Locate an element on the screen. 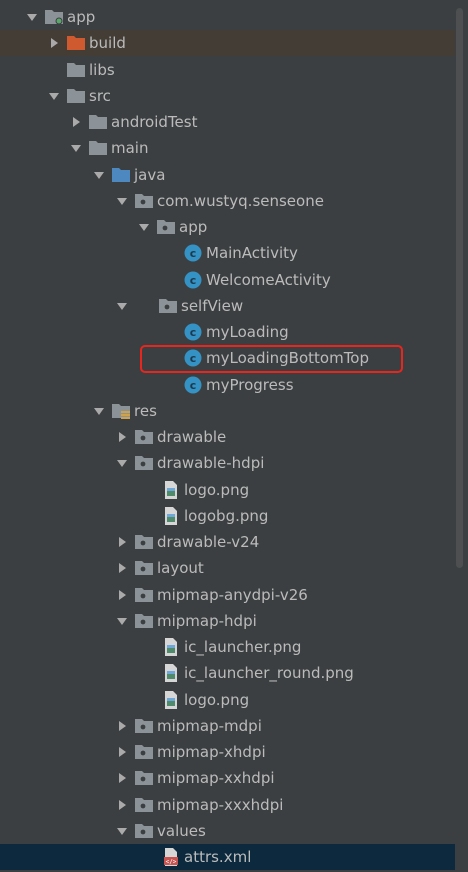 This screenshot has height=872, width=468. tree-item-label: logobg.png is located at coordinates (226, 516).